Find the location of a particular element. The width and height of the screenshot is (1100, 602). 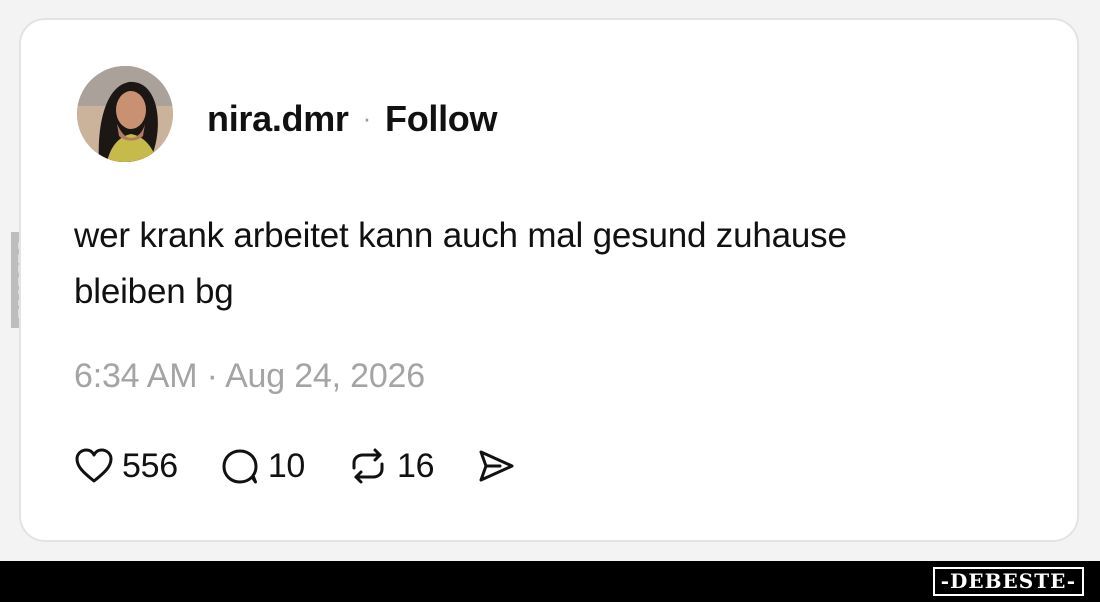

avatar-photo-icon is located at coordinates (125, 114).